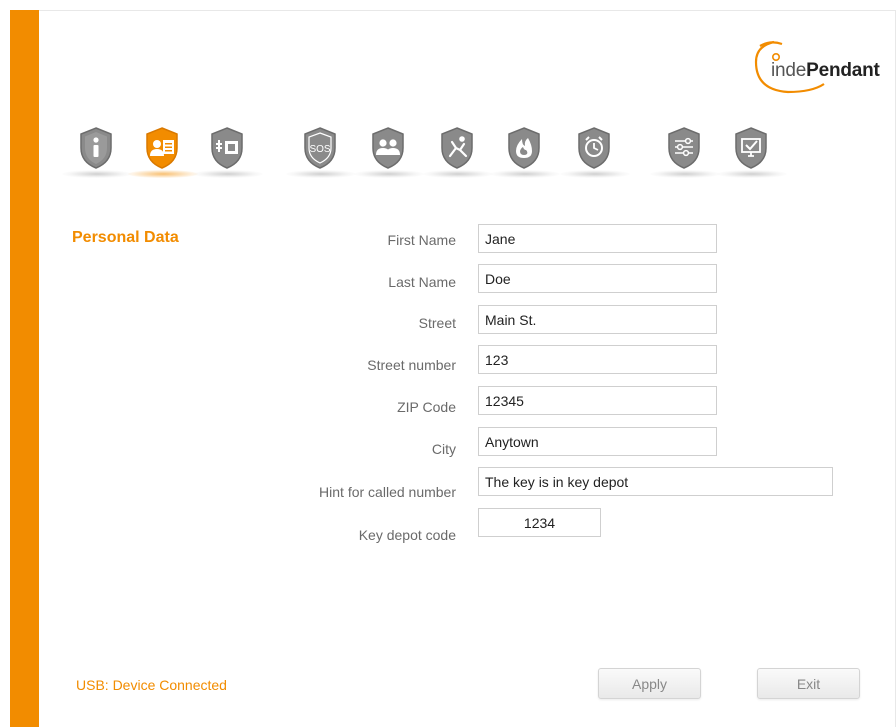 The width and height of the screenshot is (896, 727). I want to click on fall-detection-icon, so click(457, 148).